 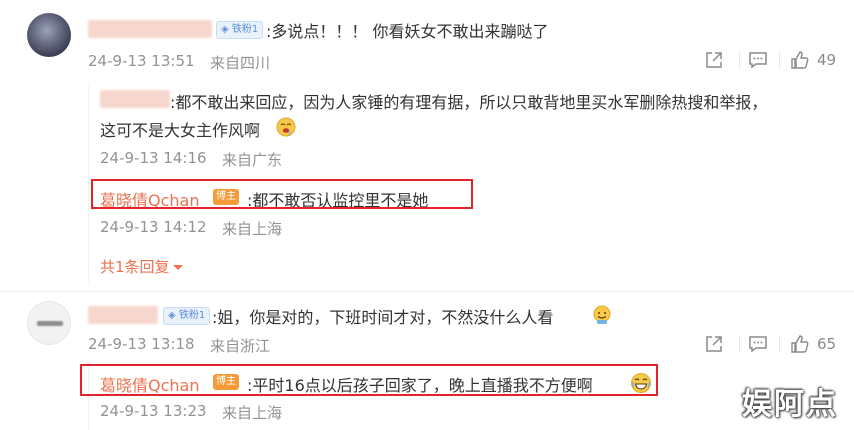 What do you see at coordinates (240, 346) in the screenshot?
I see `comment-location: 来自浙江` at bounding box center [240, 346].